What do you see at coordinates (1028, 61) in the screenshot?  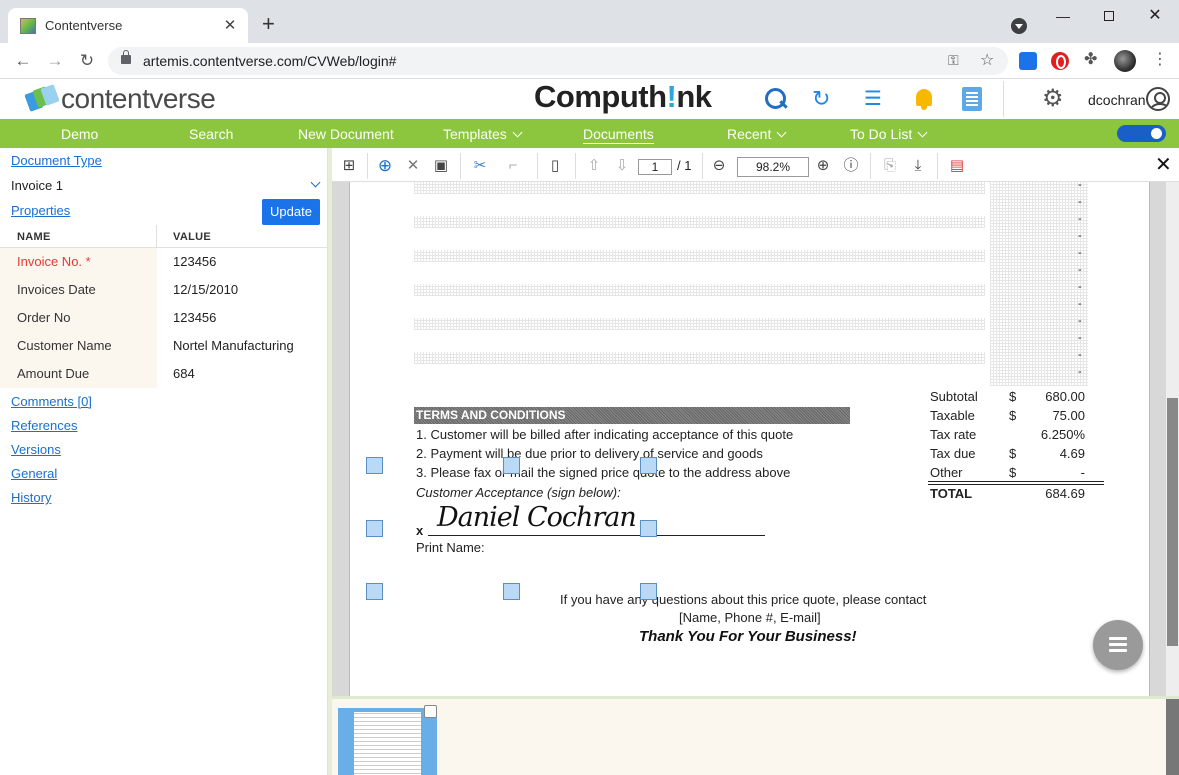 I see `extension-tag-icon` at bounding box center [1028, 61].